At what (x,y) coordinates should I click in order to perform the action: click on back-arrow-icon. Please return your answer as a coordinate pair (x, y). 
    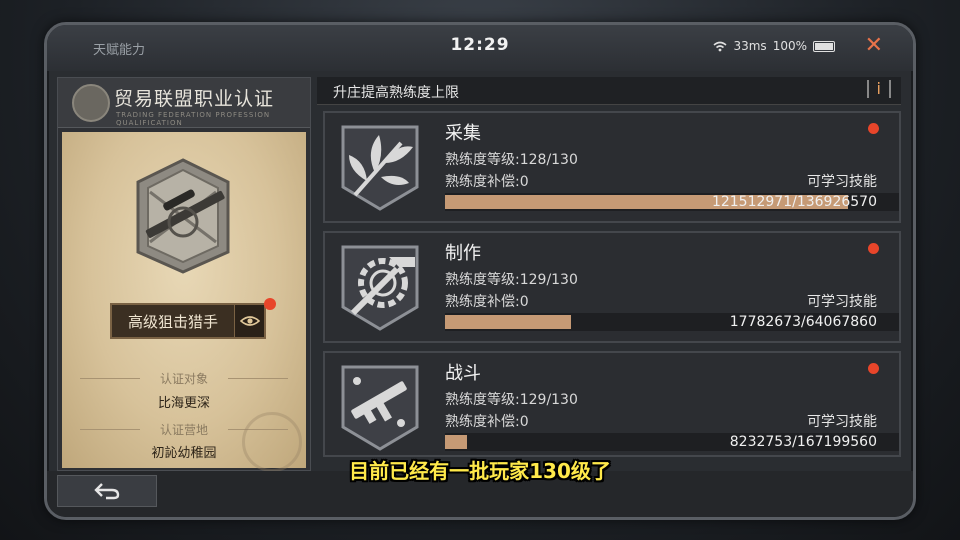
    Looking at the image, I should click on (107, 491).